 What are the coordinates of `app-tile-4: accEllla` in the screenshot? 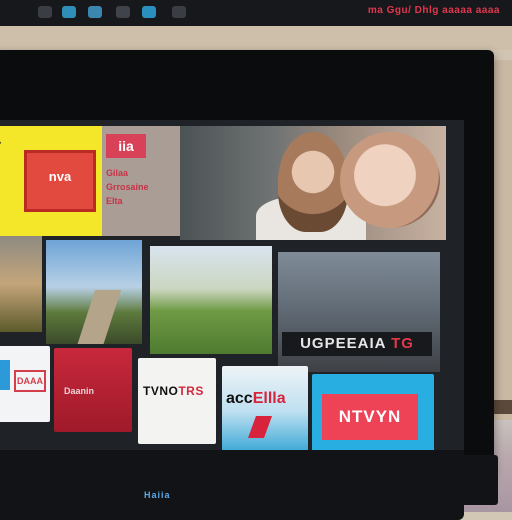 It's located at (265, 411).